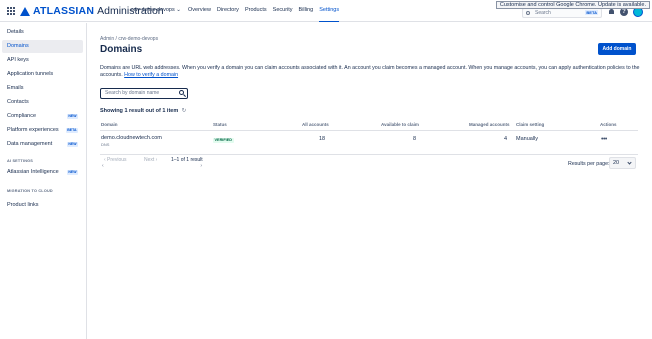  What do you see at coordinates (42, 116) in the screenshot?
I see `sidebar-item-compliance: Compliance NEW` at bounding box center [42, 116].